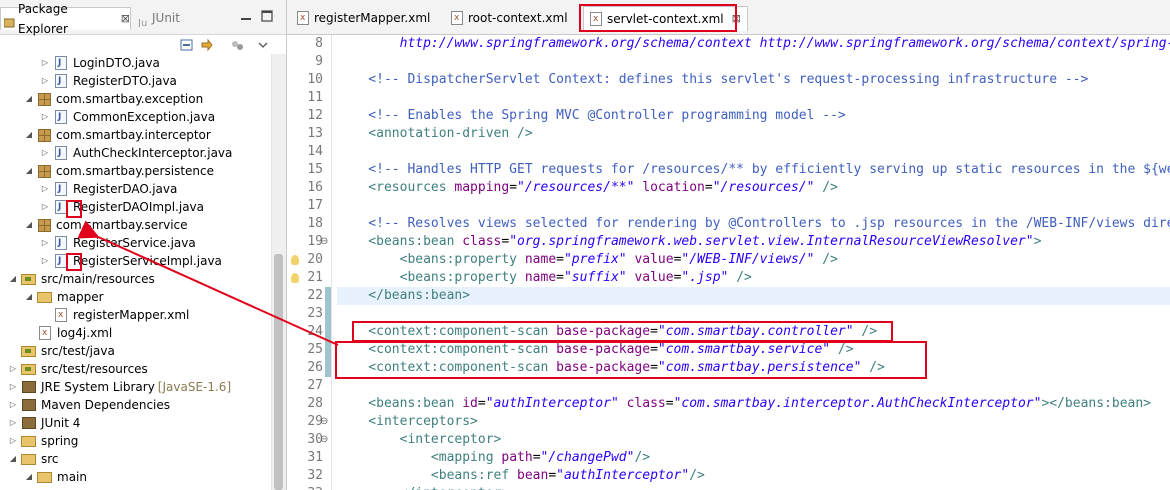  Describe the element at coordinates (133, 135) in the screenshot. I see `tree-item-label: com.smartbay.interceptor` at that location.